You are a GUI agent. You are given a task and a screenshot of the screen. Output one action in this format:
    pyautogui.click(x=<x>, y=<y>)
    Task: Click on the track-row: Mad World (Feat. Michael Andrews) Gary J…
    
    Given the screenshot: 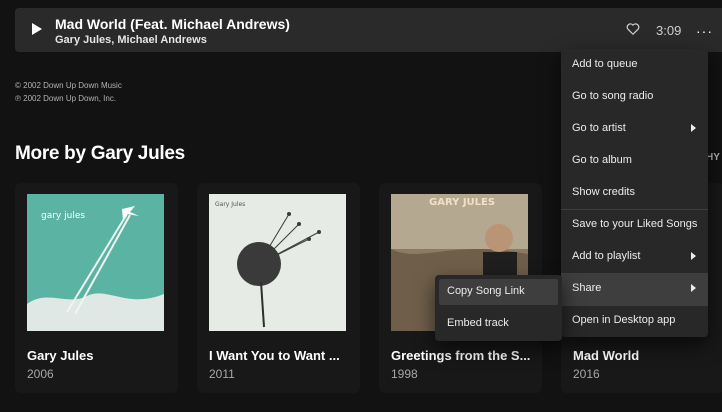 What is the action you would take?
    pyautogui.click(x=368, y=30)
    